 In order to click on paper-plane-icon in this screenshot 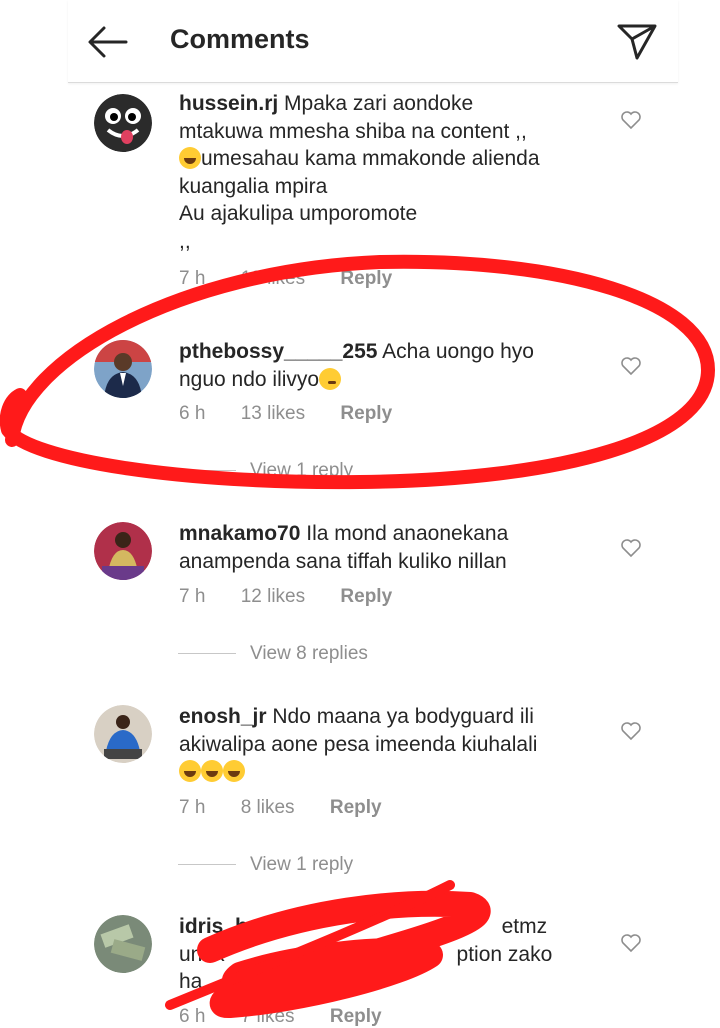, I will do `click(637, 41)`.